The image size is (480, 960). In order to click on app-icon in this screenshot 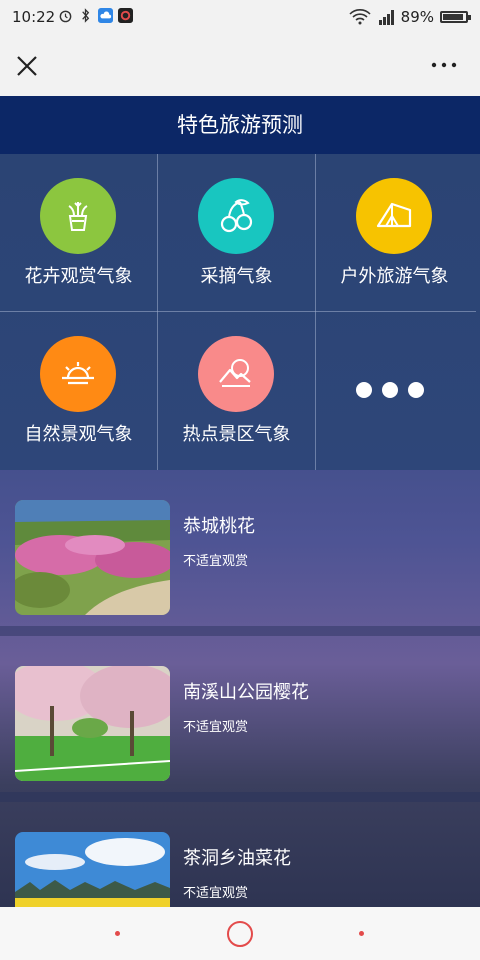, I will do `click(125, 15)`.